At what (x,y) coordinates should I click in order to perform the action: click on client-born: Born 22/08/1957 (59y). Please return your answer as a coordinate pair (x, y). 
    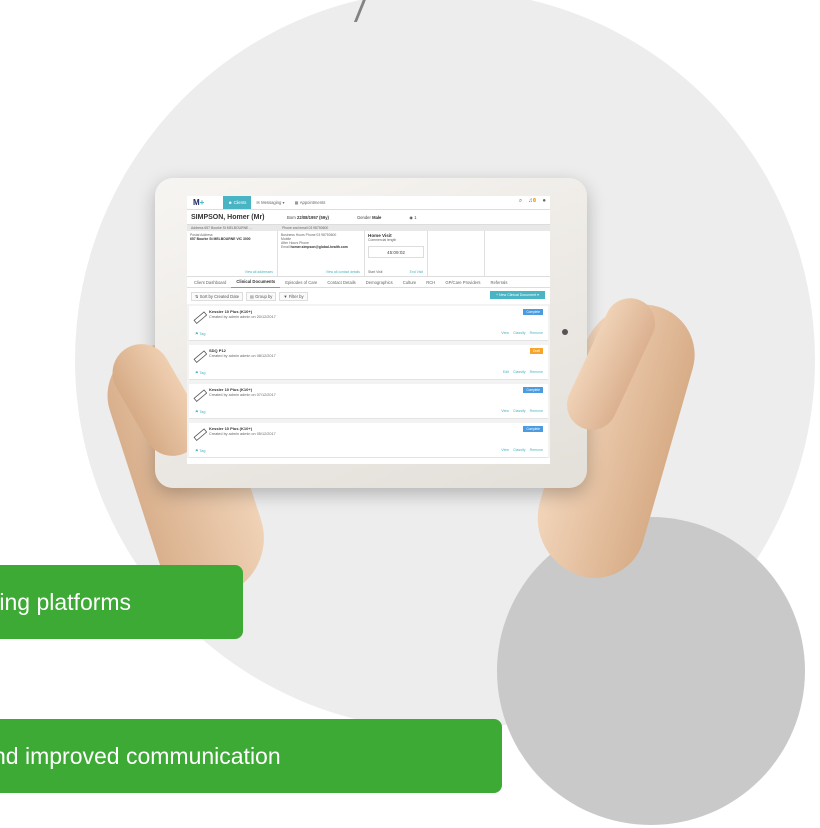
    Looking at the image, I should click on (308, 217).